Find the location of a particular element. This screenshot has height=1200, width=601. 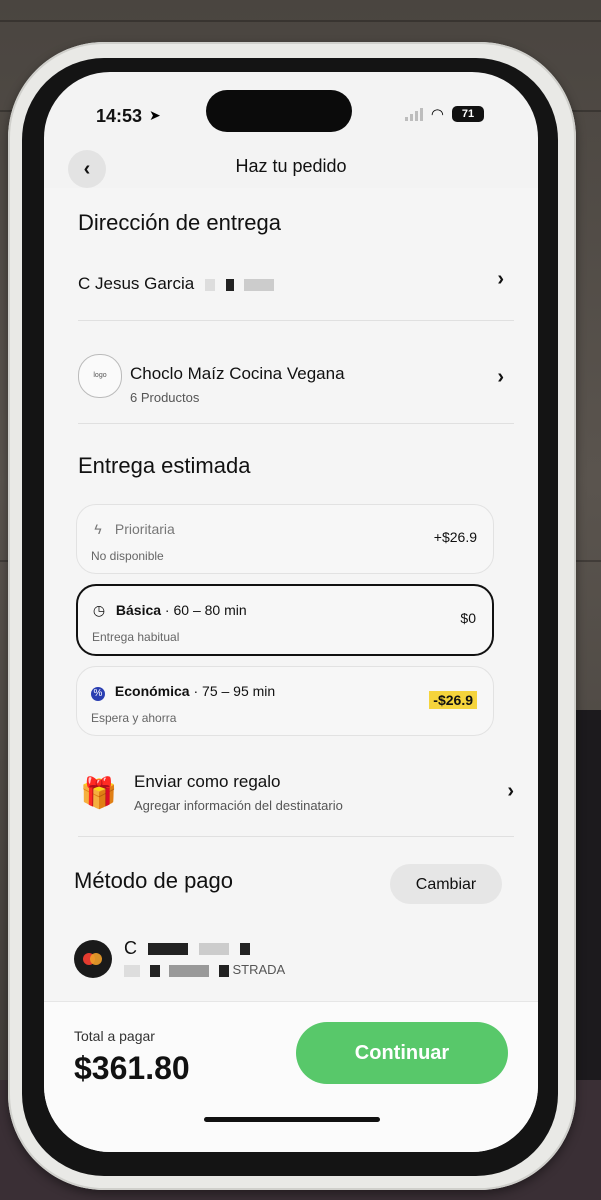

checkout-footer: Total a pagar $361.80 Continuar is located at coordinates (291, 1076).